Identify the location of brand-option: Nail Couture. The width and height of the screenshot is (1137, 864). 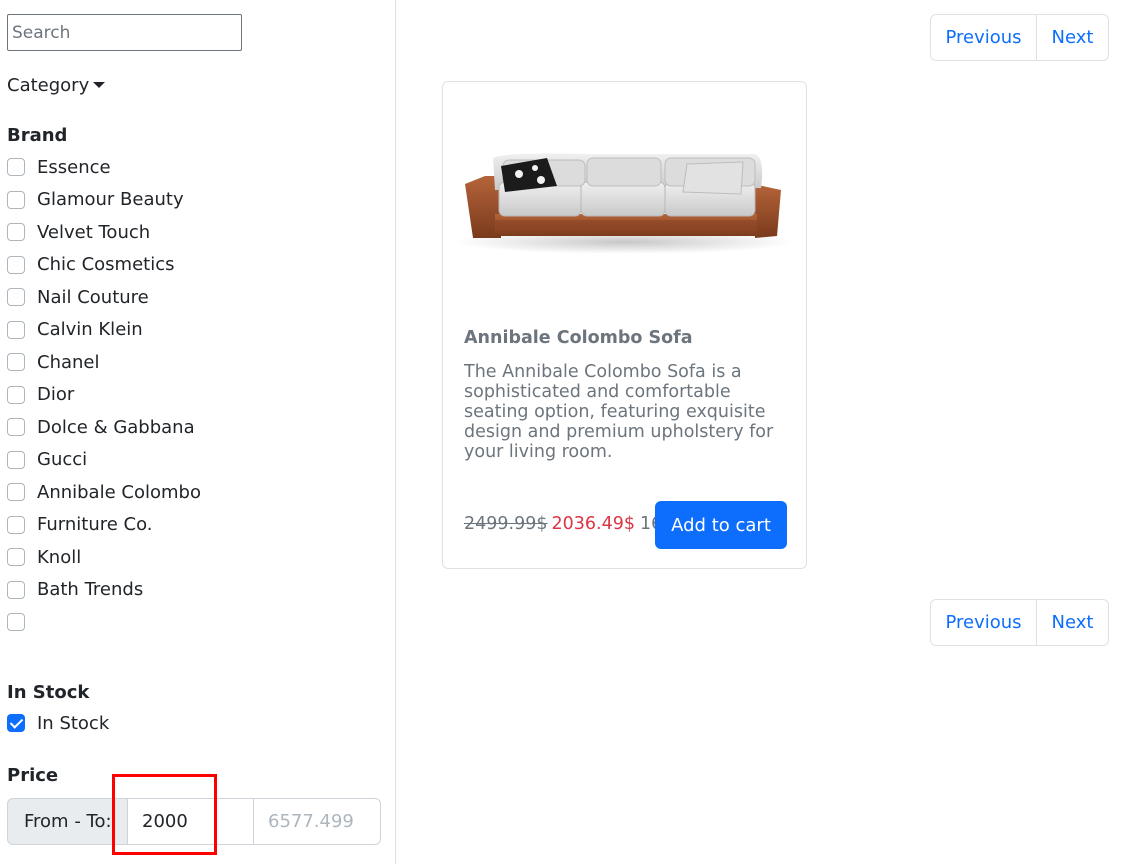
(104, 297).